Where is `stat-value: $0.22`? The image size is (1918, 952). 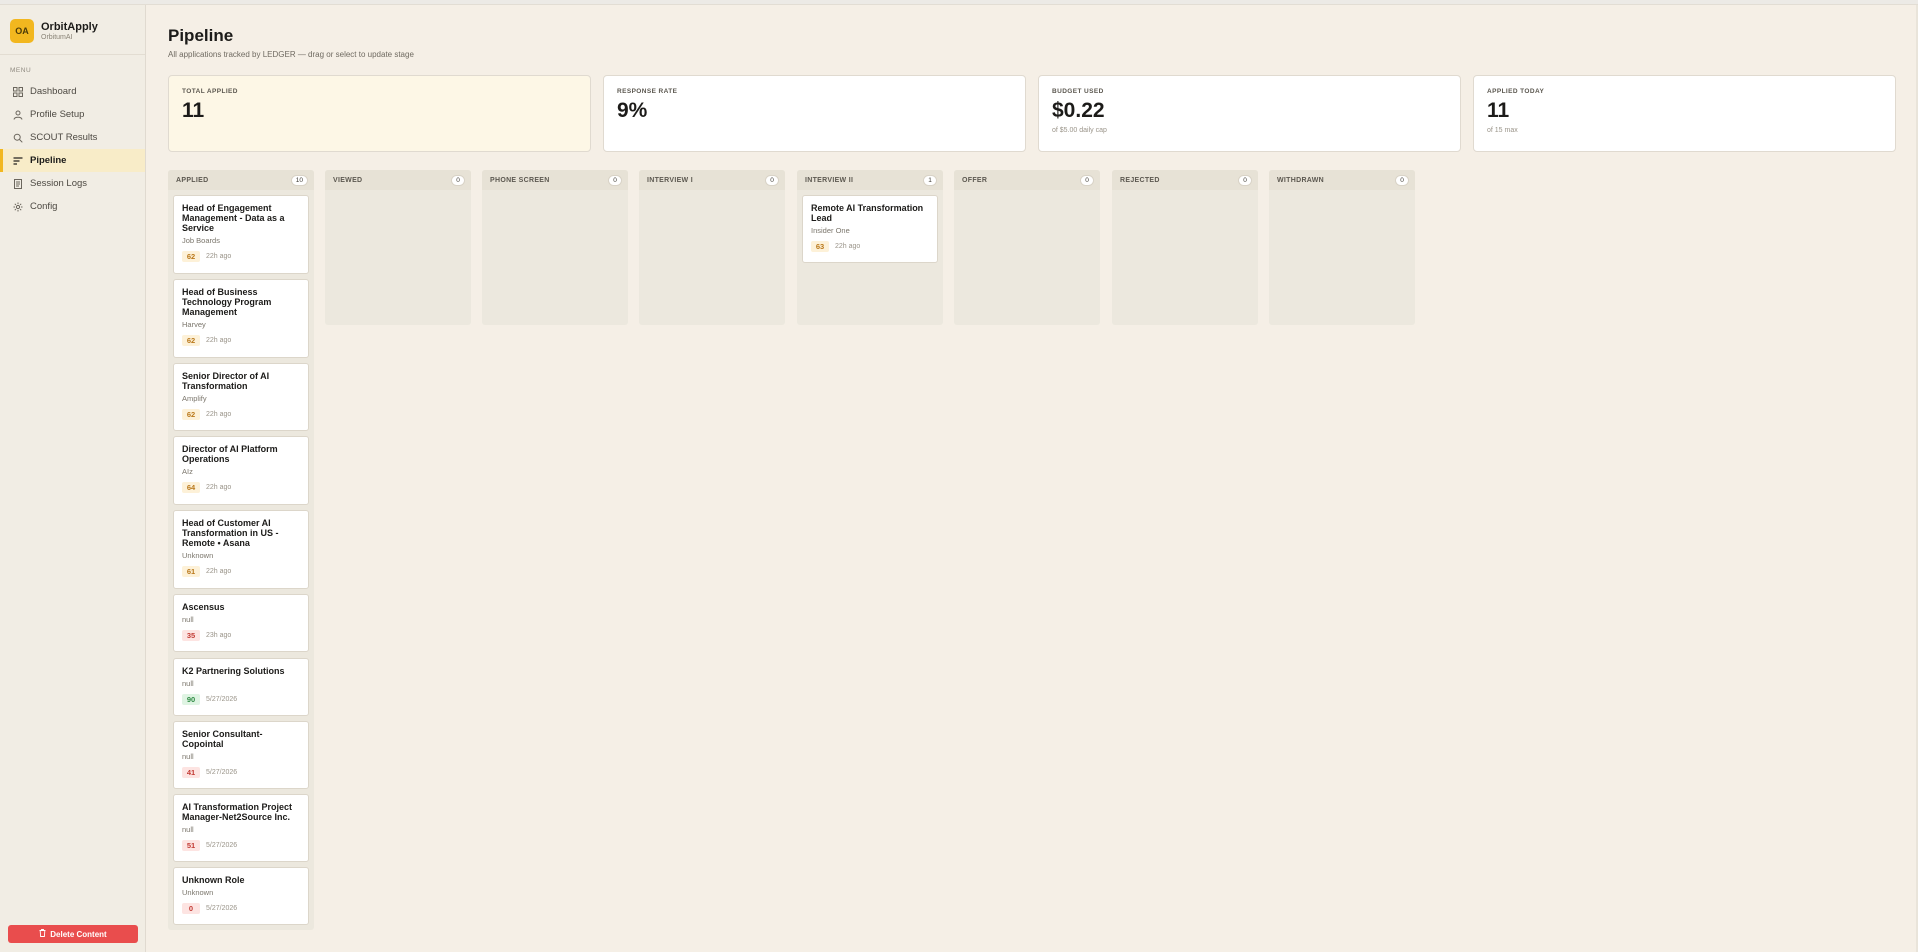
stat-value: $0.22 is located at coordinates (1078, 110).